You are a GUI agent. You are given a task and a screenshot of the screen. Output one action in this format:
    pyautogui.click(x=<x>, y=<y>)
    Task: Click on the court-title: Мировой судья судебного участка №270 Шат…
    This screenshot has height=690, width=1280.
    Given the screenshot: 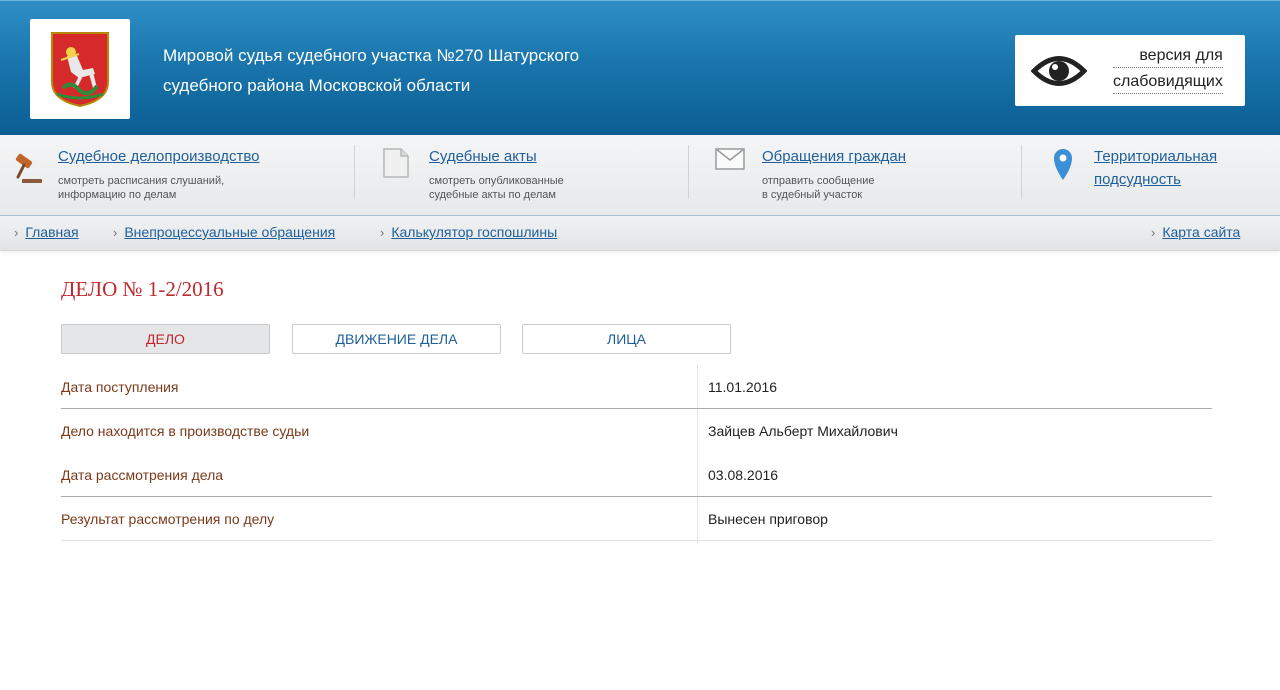 What is the action you would take?
    pyautogui.click(x=423, y=71)
    